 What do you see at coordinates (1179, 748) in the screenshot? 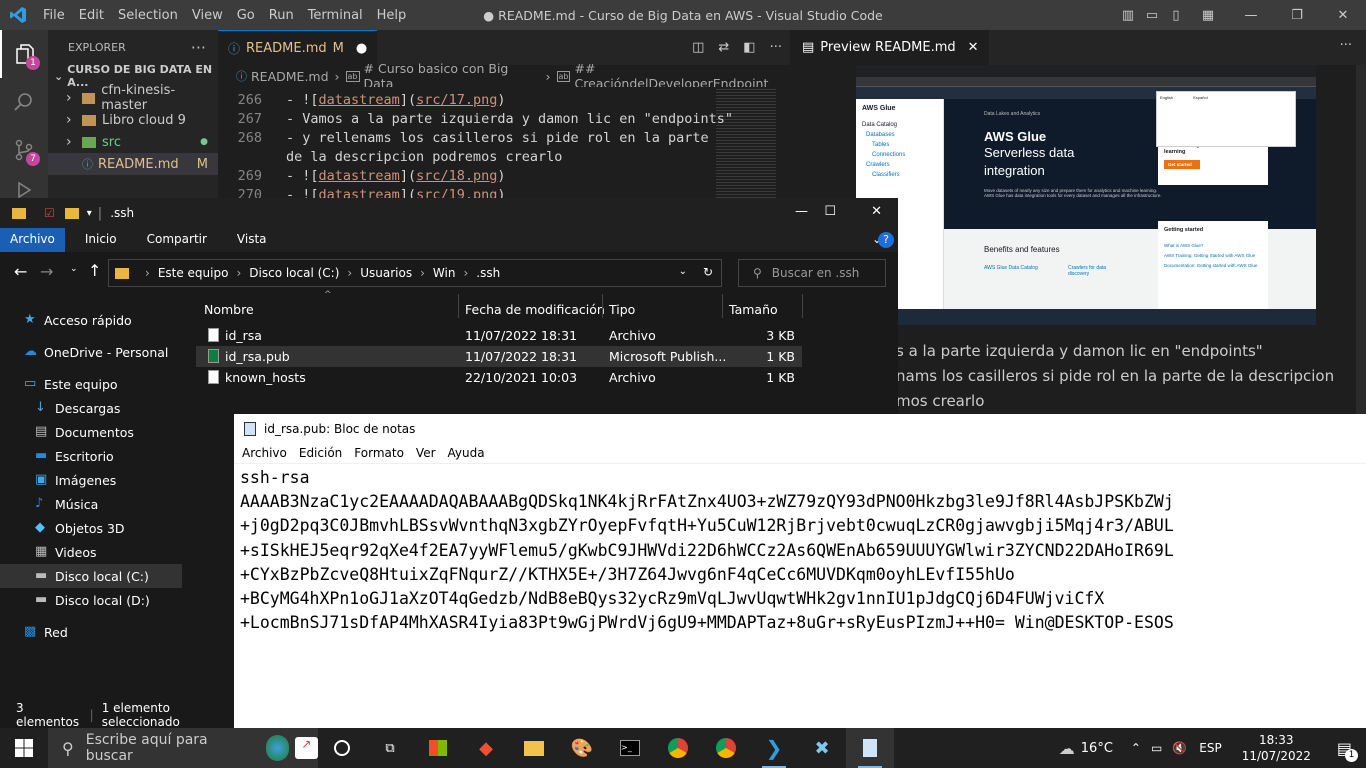
I see `volume-muted-icon: 🔇` at bounding box center [1179, 748].